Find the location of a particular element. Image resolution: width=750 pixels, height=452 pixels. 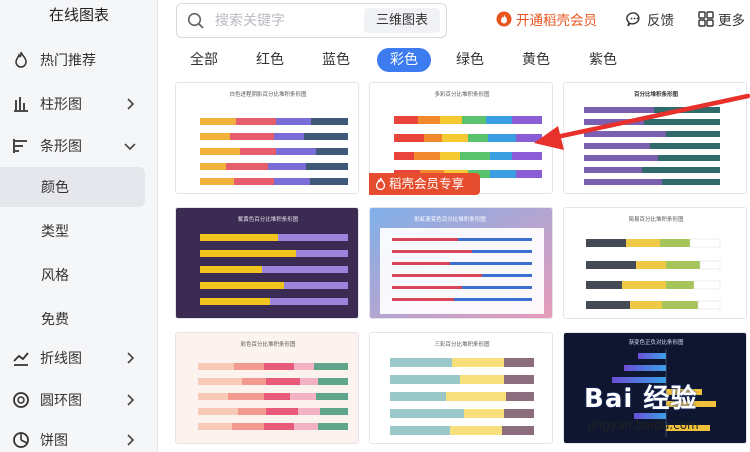

fire-icon is located at coordinates (21, 60).